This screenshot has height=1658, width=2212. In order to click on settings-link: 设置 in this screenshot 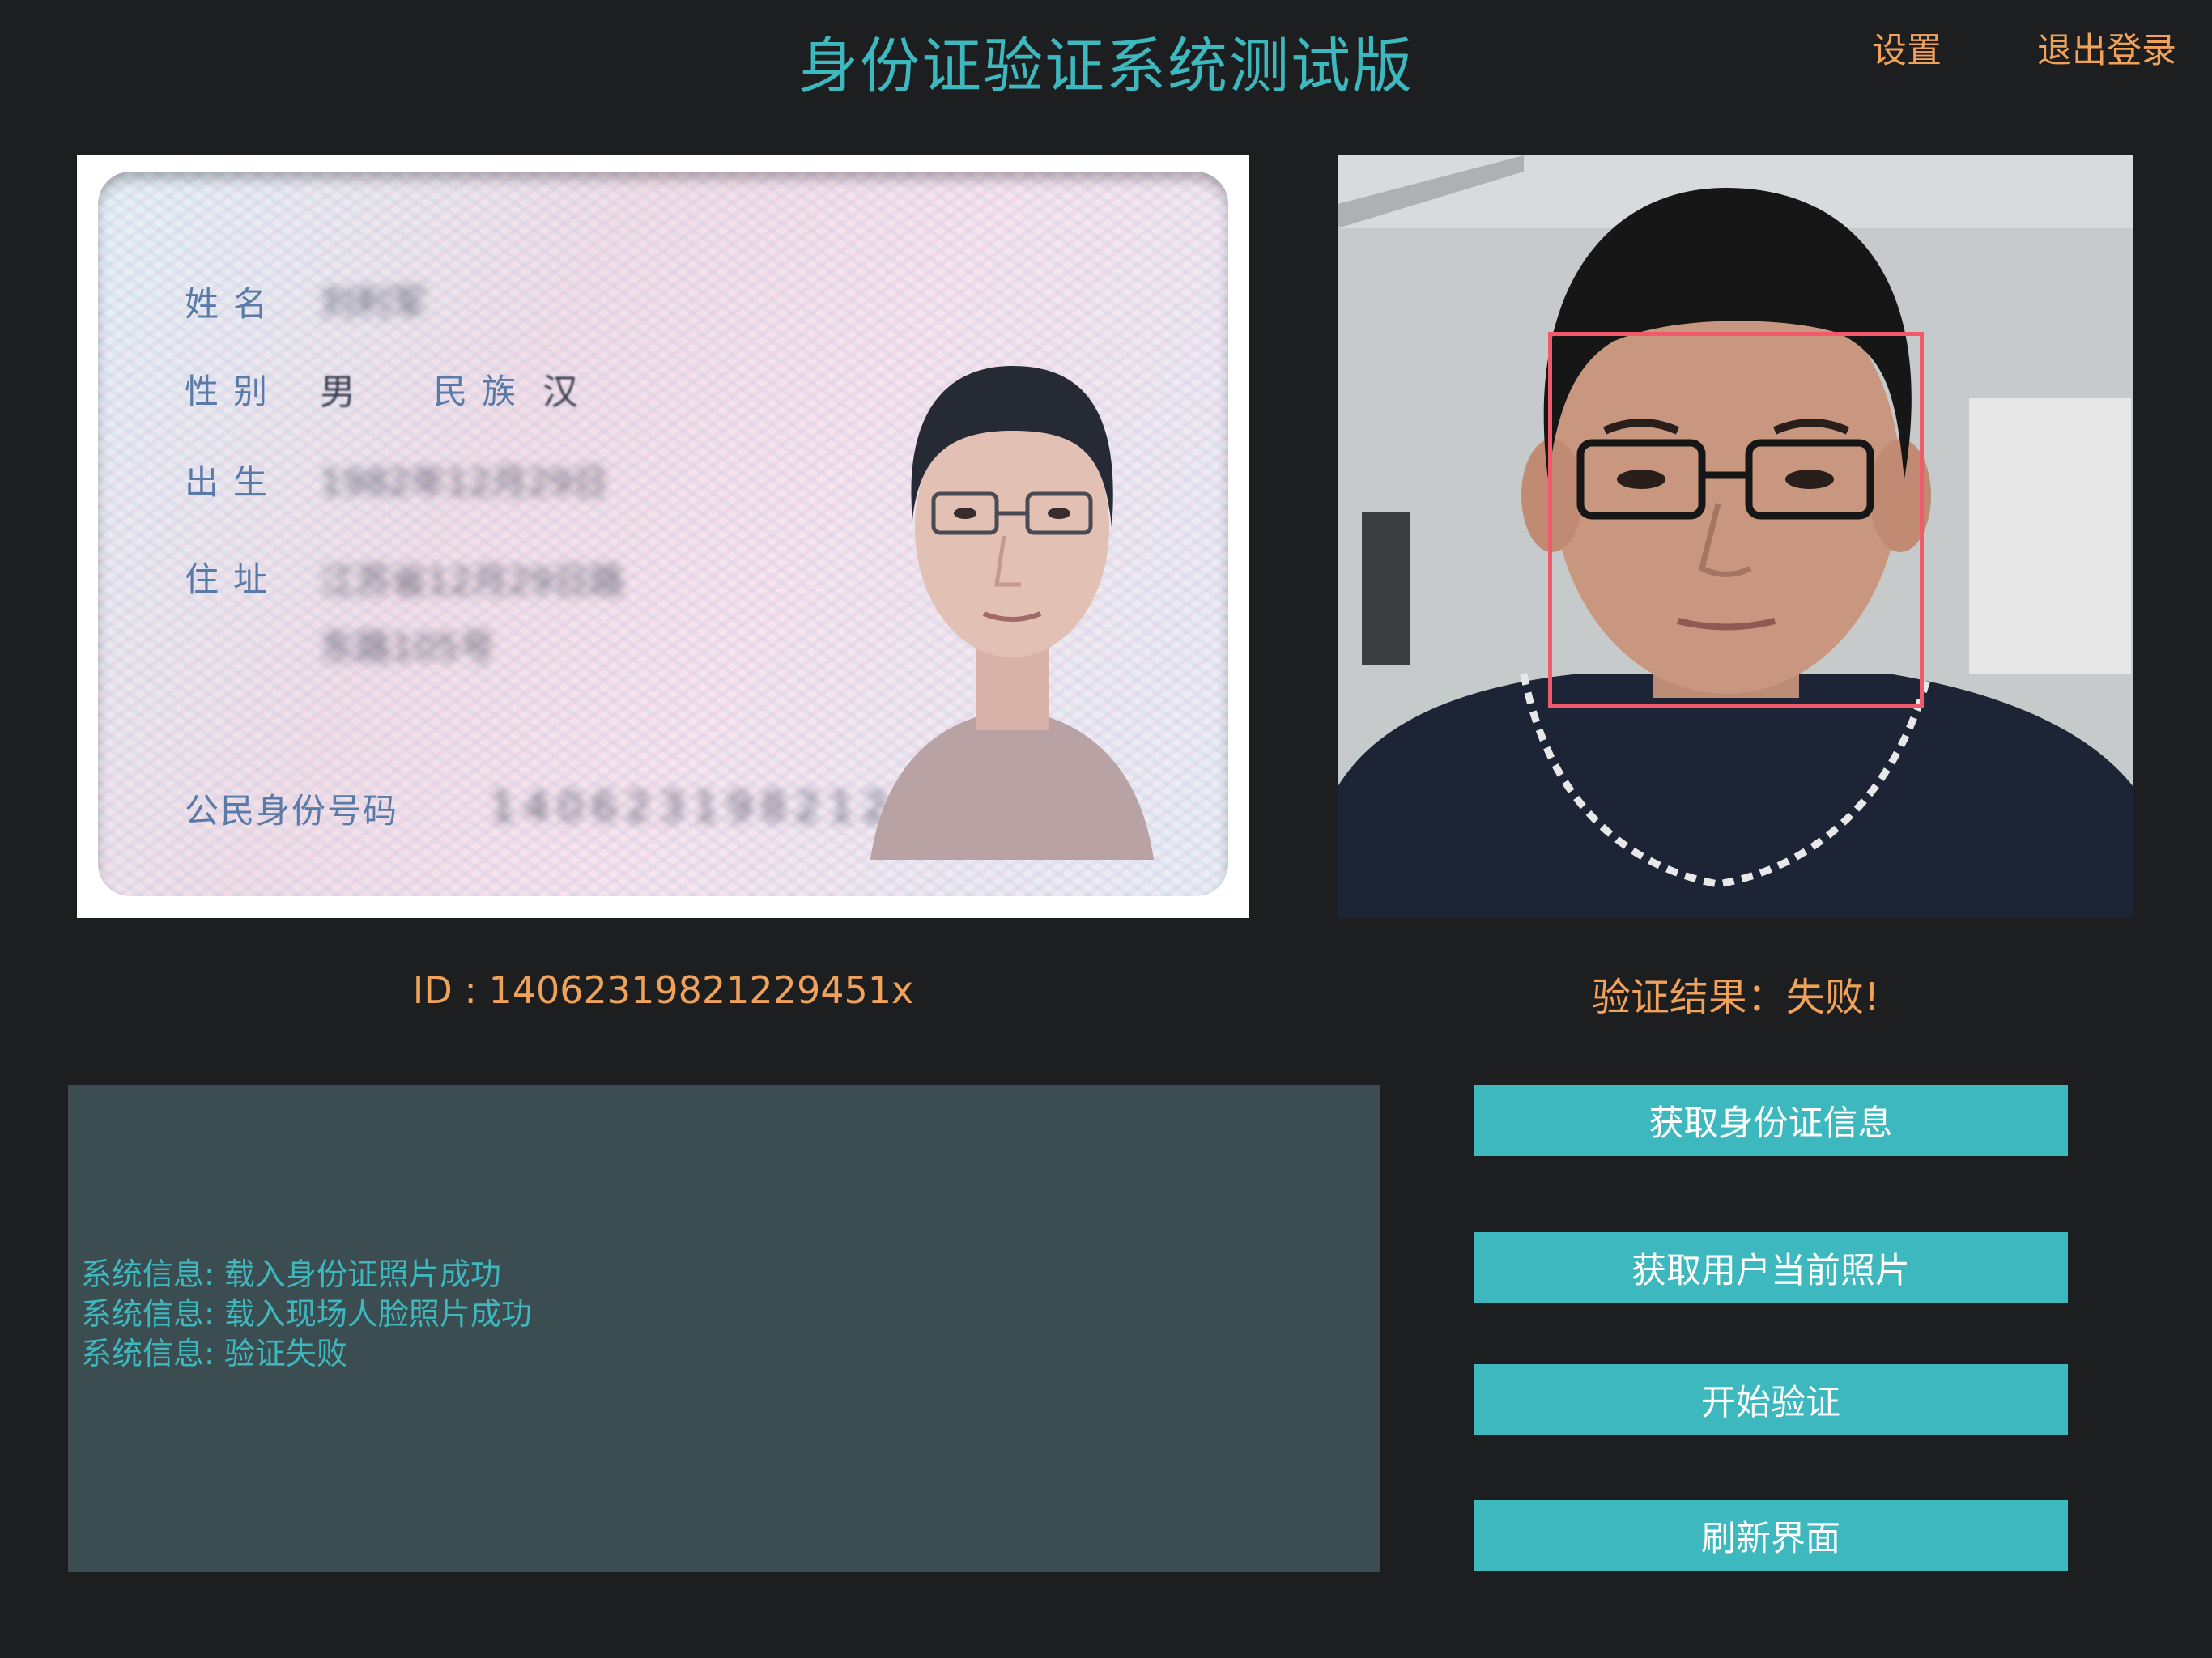, I will do `click(1907, 48)`.